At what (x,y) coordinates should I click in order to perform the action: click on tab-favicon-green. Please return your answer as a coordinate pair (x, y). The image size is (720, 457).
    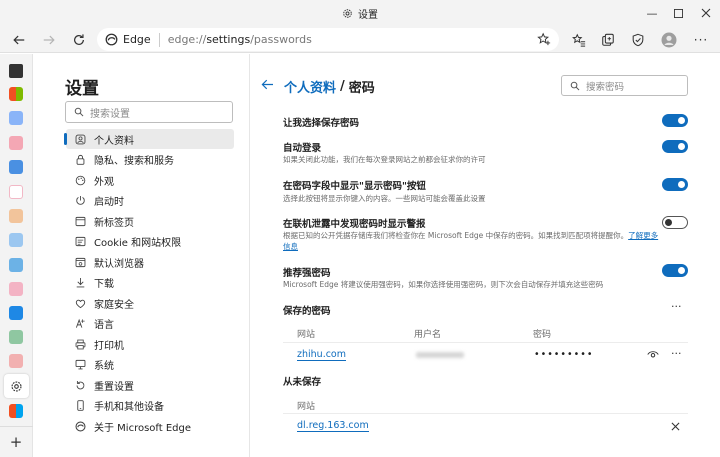
    Looking at the image, I should click on (16, 337).